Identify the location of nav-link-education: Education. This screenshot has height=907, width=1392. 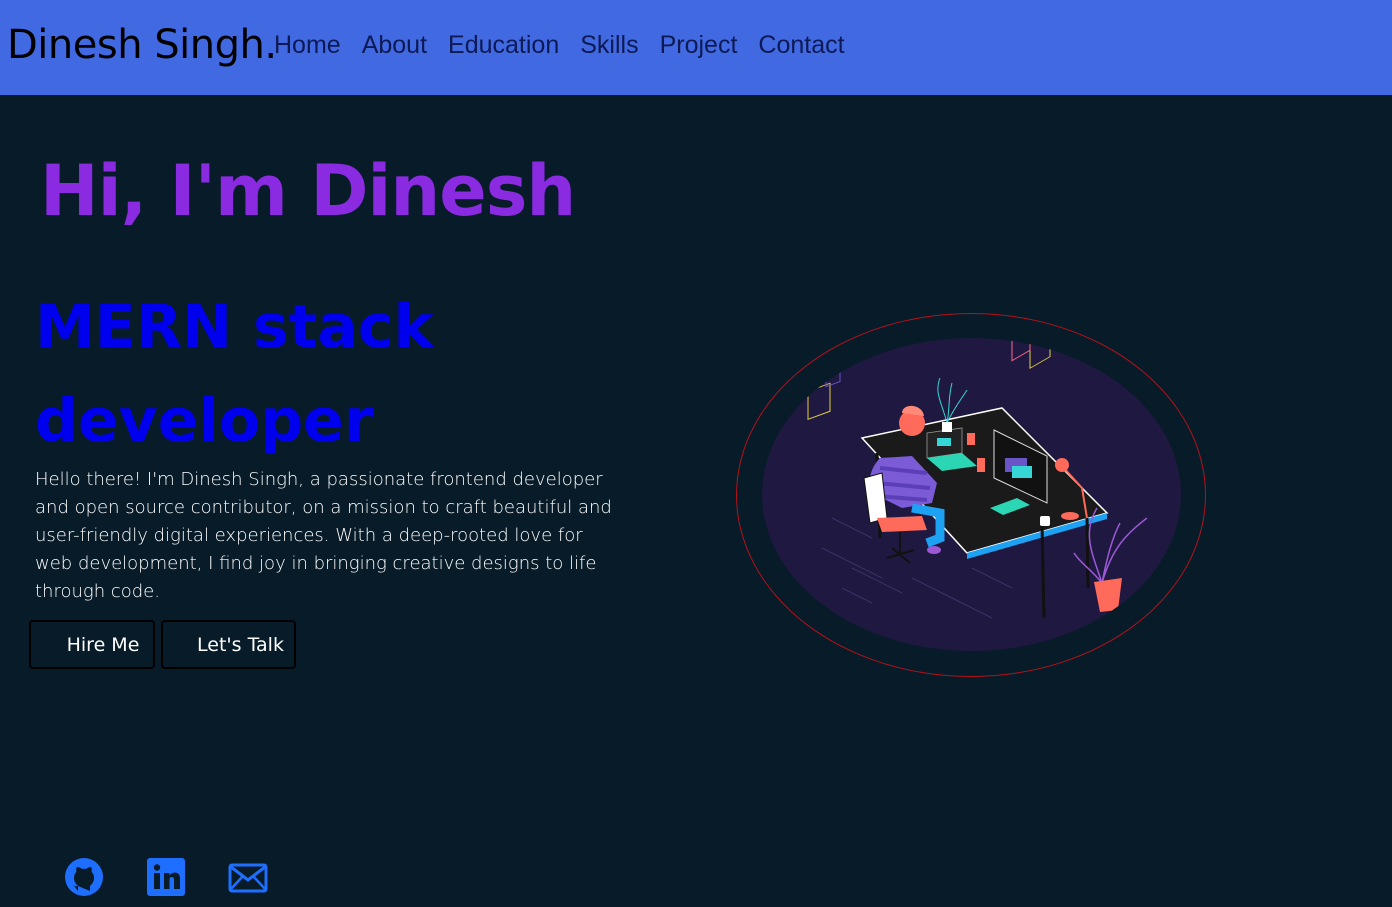
(503, 45).